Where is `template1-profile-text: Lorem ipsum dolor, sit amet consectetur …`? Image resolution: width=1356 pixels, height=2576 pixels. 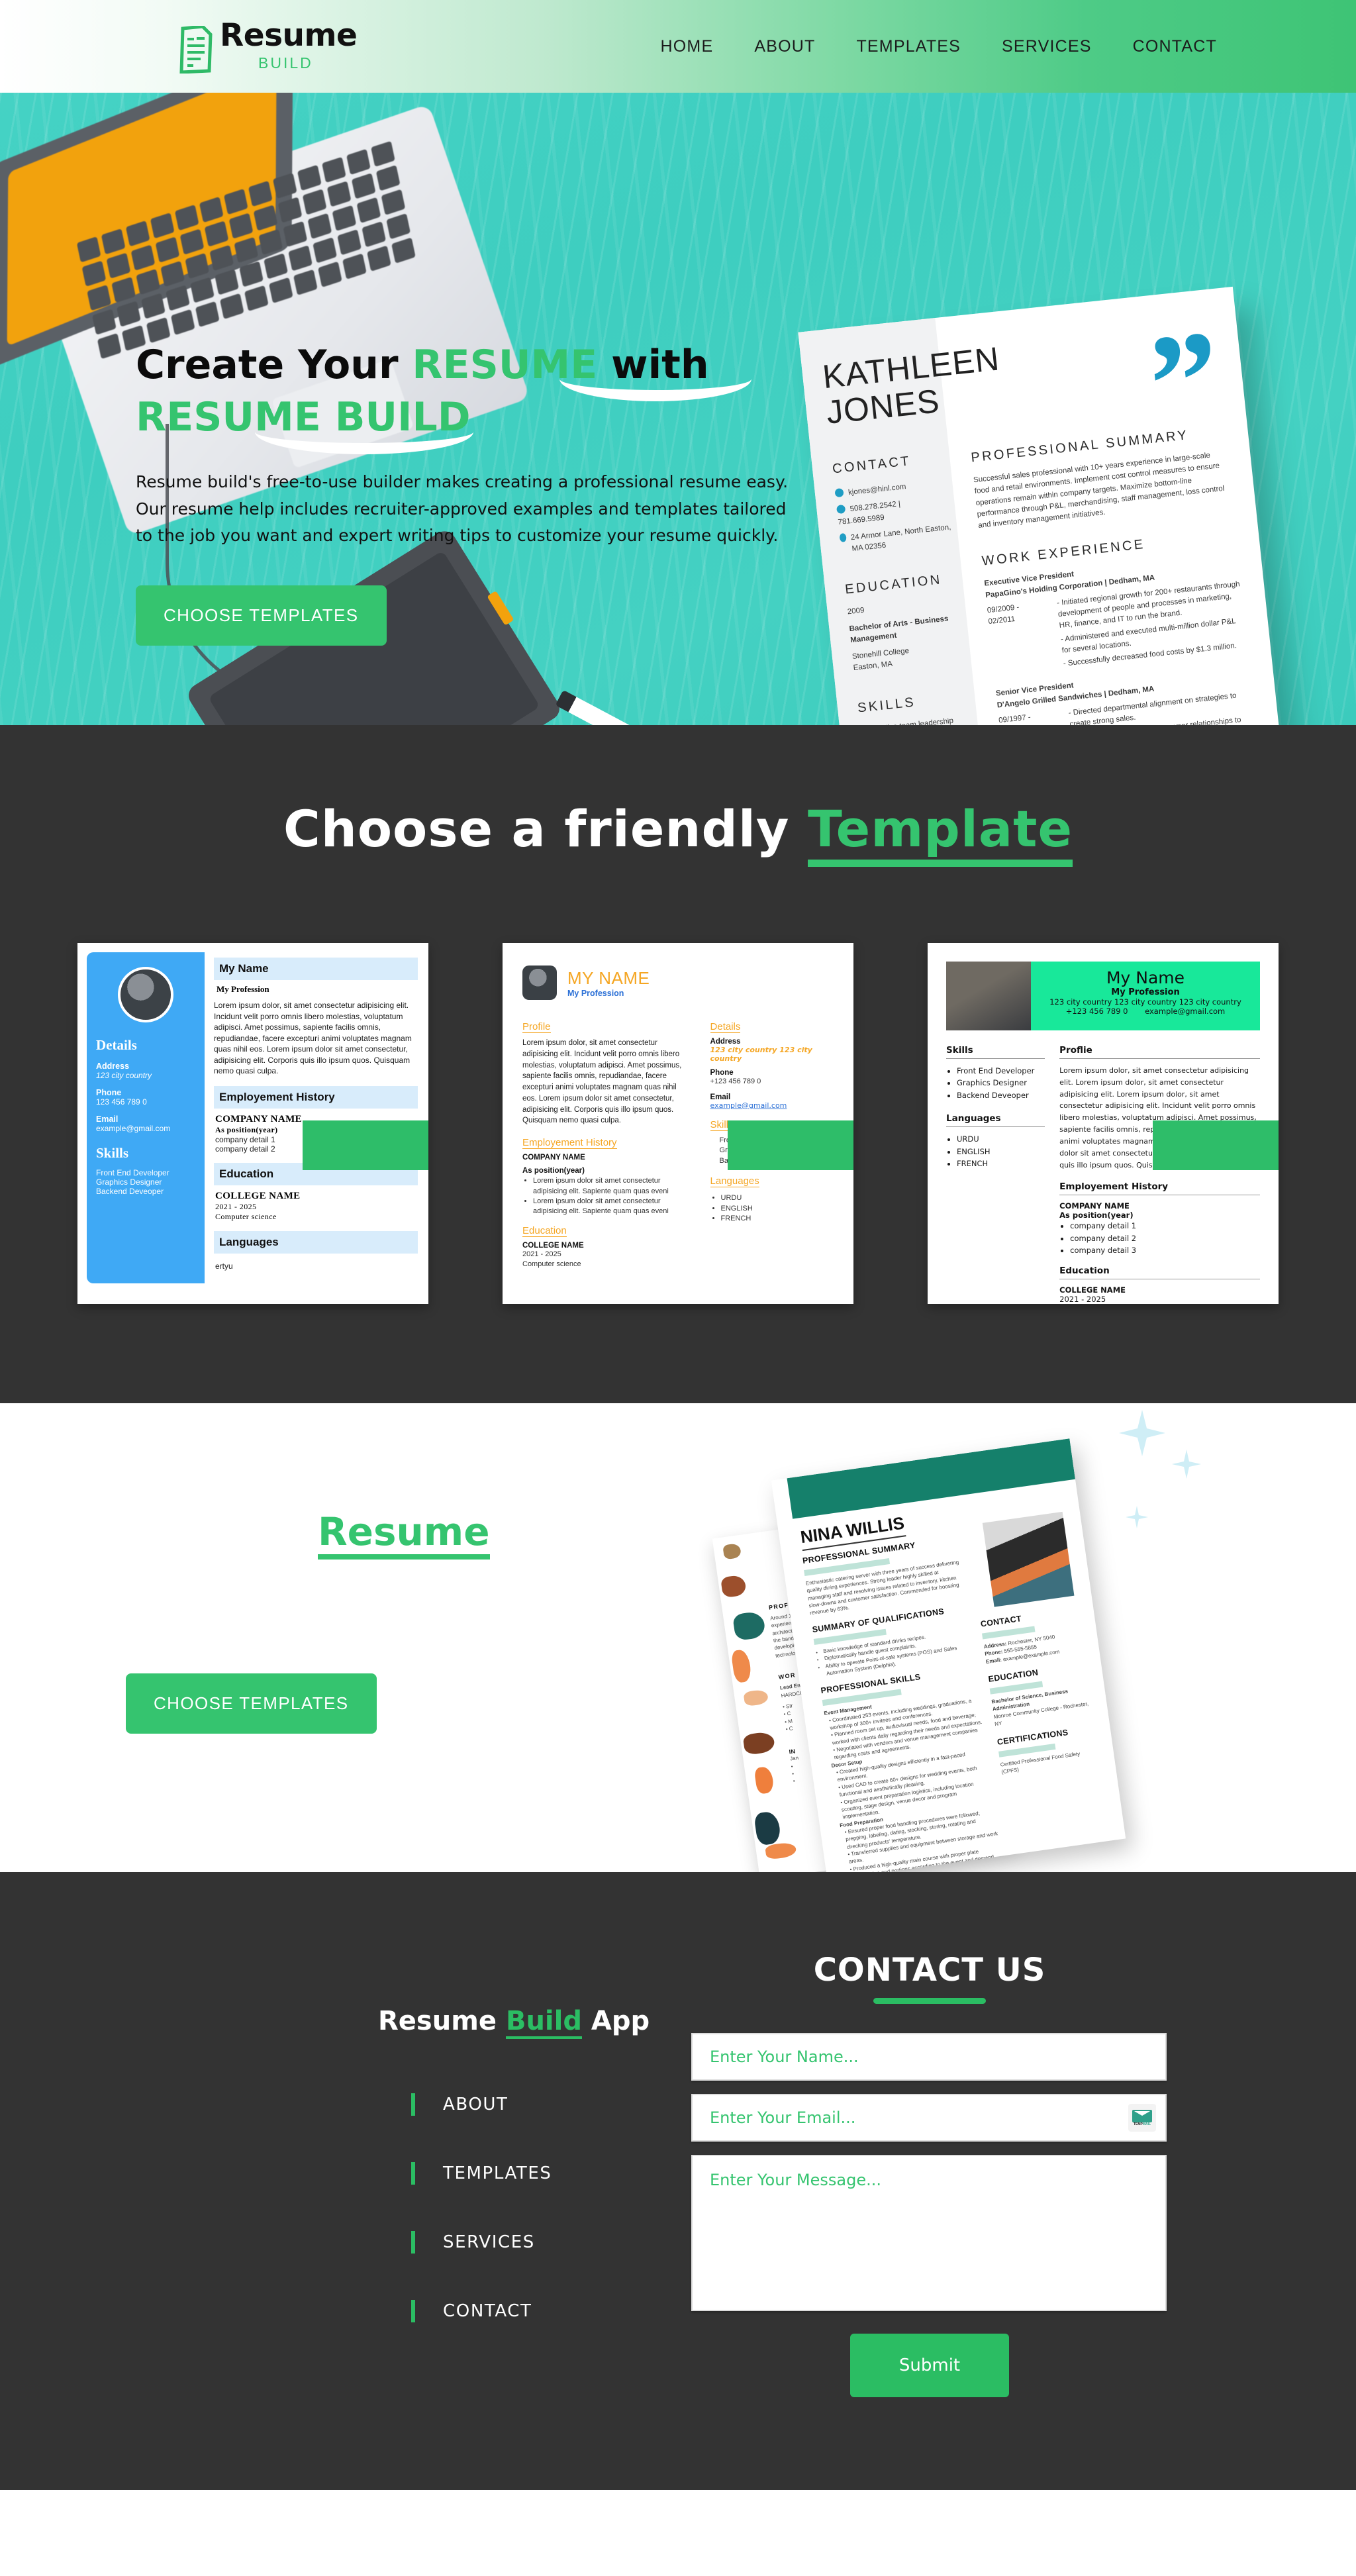
template1-profile-text: Lorem ipsum dolor, sit amet consectetur … is located at coordinates (313, 1038).